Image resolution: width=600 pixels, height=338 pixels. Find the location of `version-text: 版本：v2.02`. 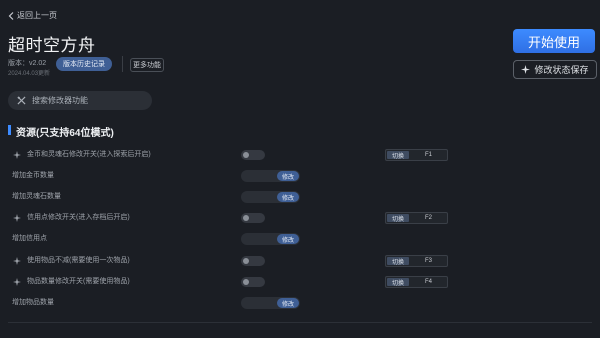

version-text: 版本：v2.02 is located at coordinates (27, 63).